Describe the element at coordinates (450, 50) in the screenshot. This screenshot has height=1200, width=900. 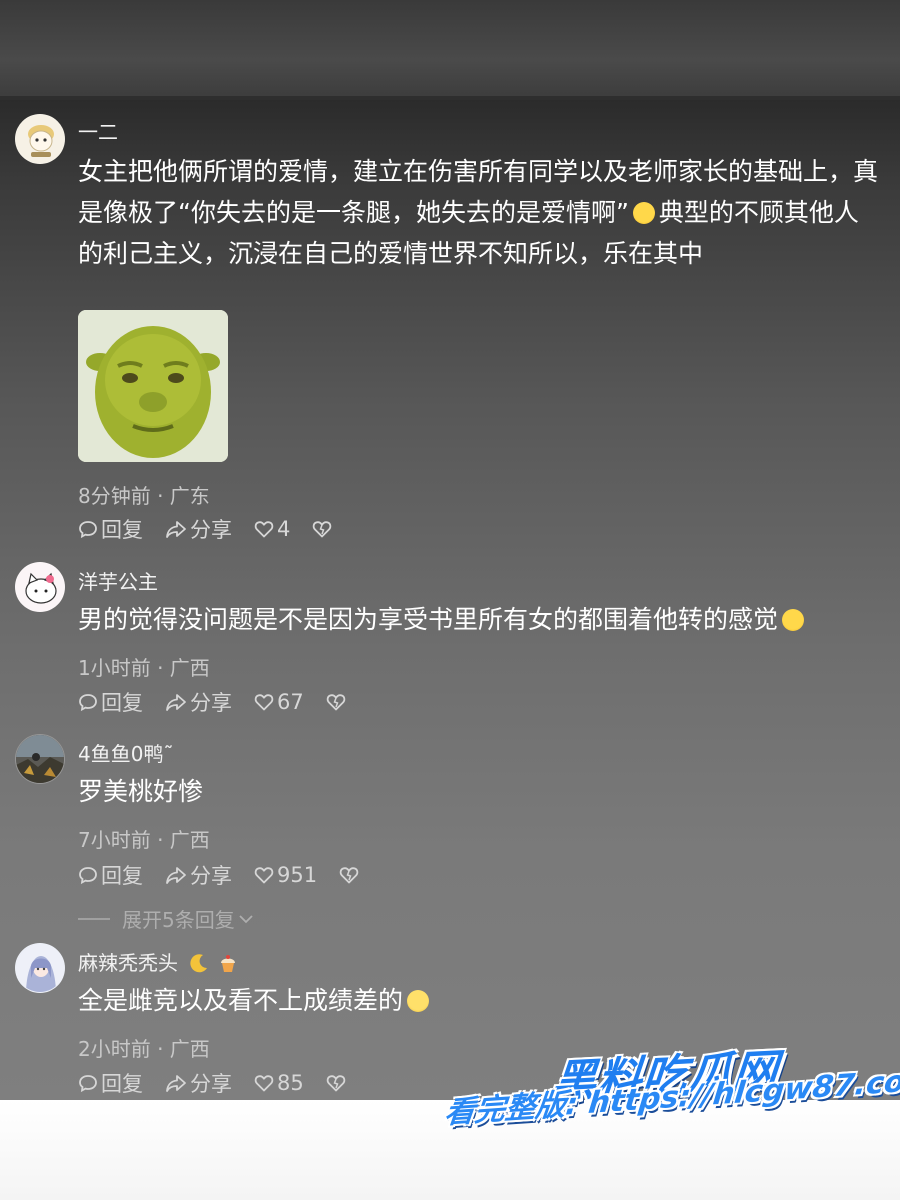
I see `top-bar` at that location.